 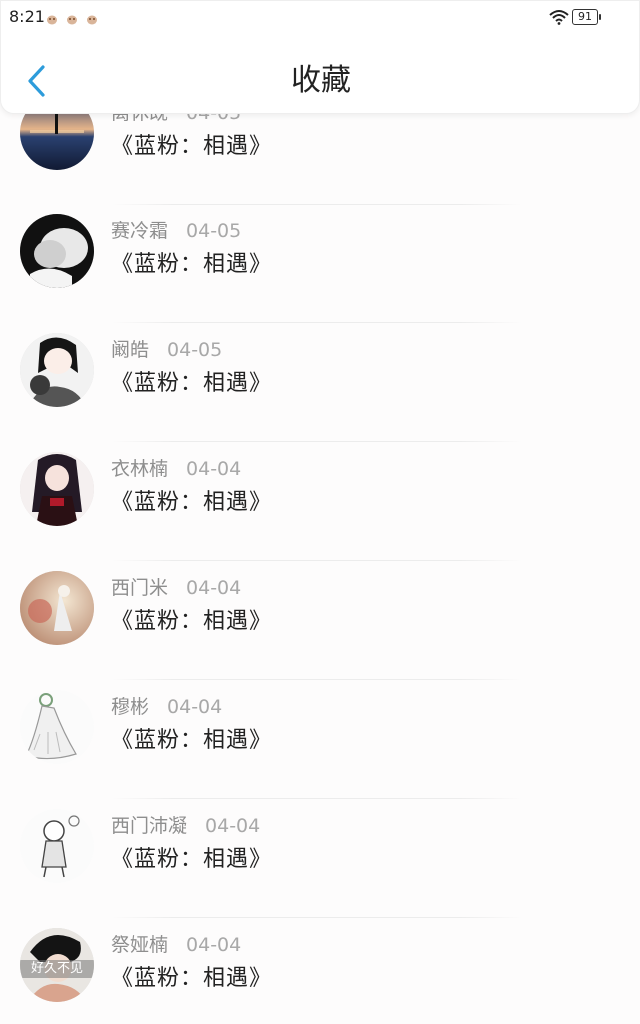 What do you see at coordinates (130, 707) in the screenshot?
I see `author-name: 穆彬` at bounding box center [130, 707].